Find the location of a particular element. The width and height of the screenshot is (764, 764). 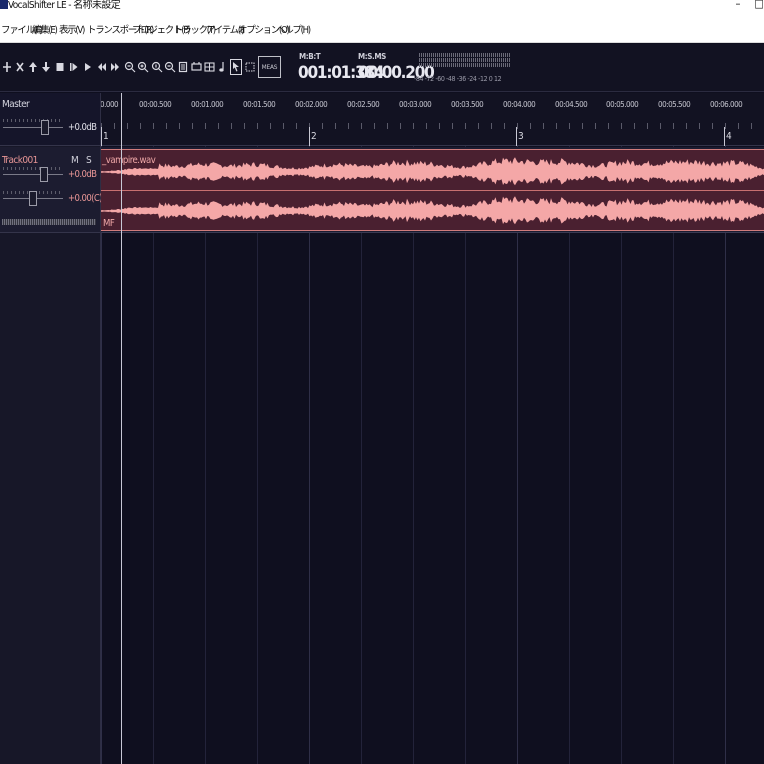

time-tick: 00:03.000 is located at coordinates (415, 104).